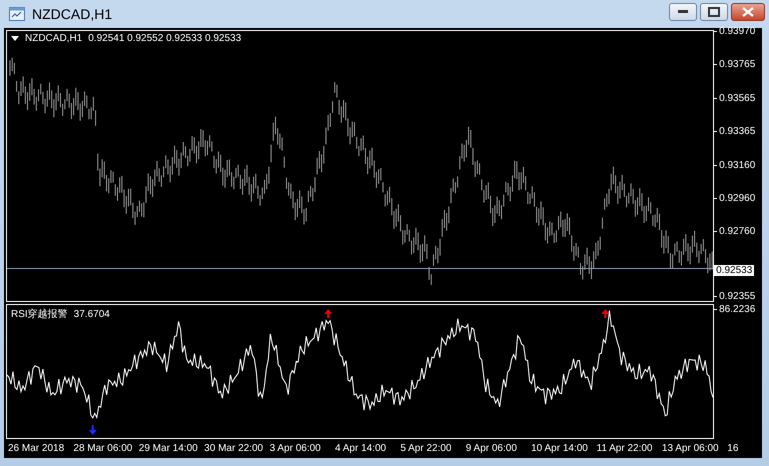  What do you see at coordinates (735, 132) in the screenshot?
I see `price-label: 0.93365` at bounding box center [735, 132].